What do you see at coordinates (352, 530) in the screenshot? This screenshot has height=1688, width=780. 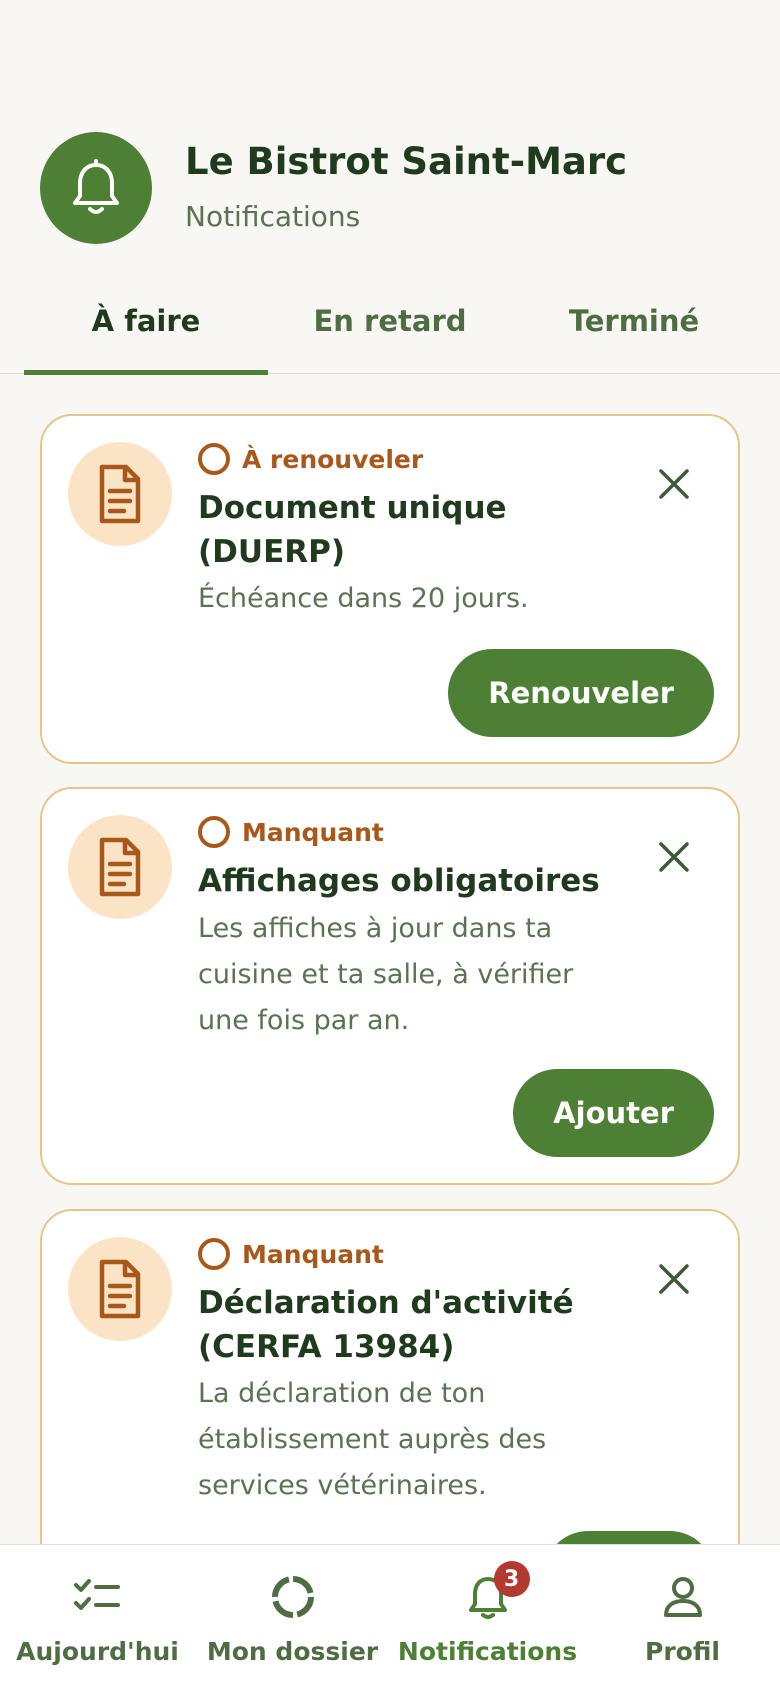 I see `card-title: Document unique (DUERP)` at bounding box center [352, 530].